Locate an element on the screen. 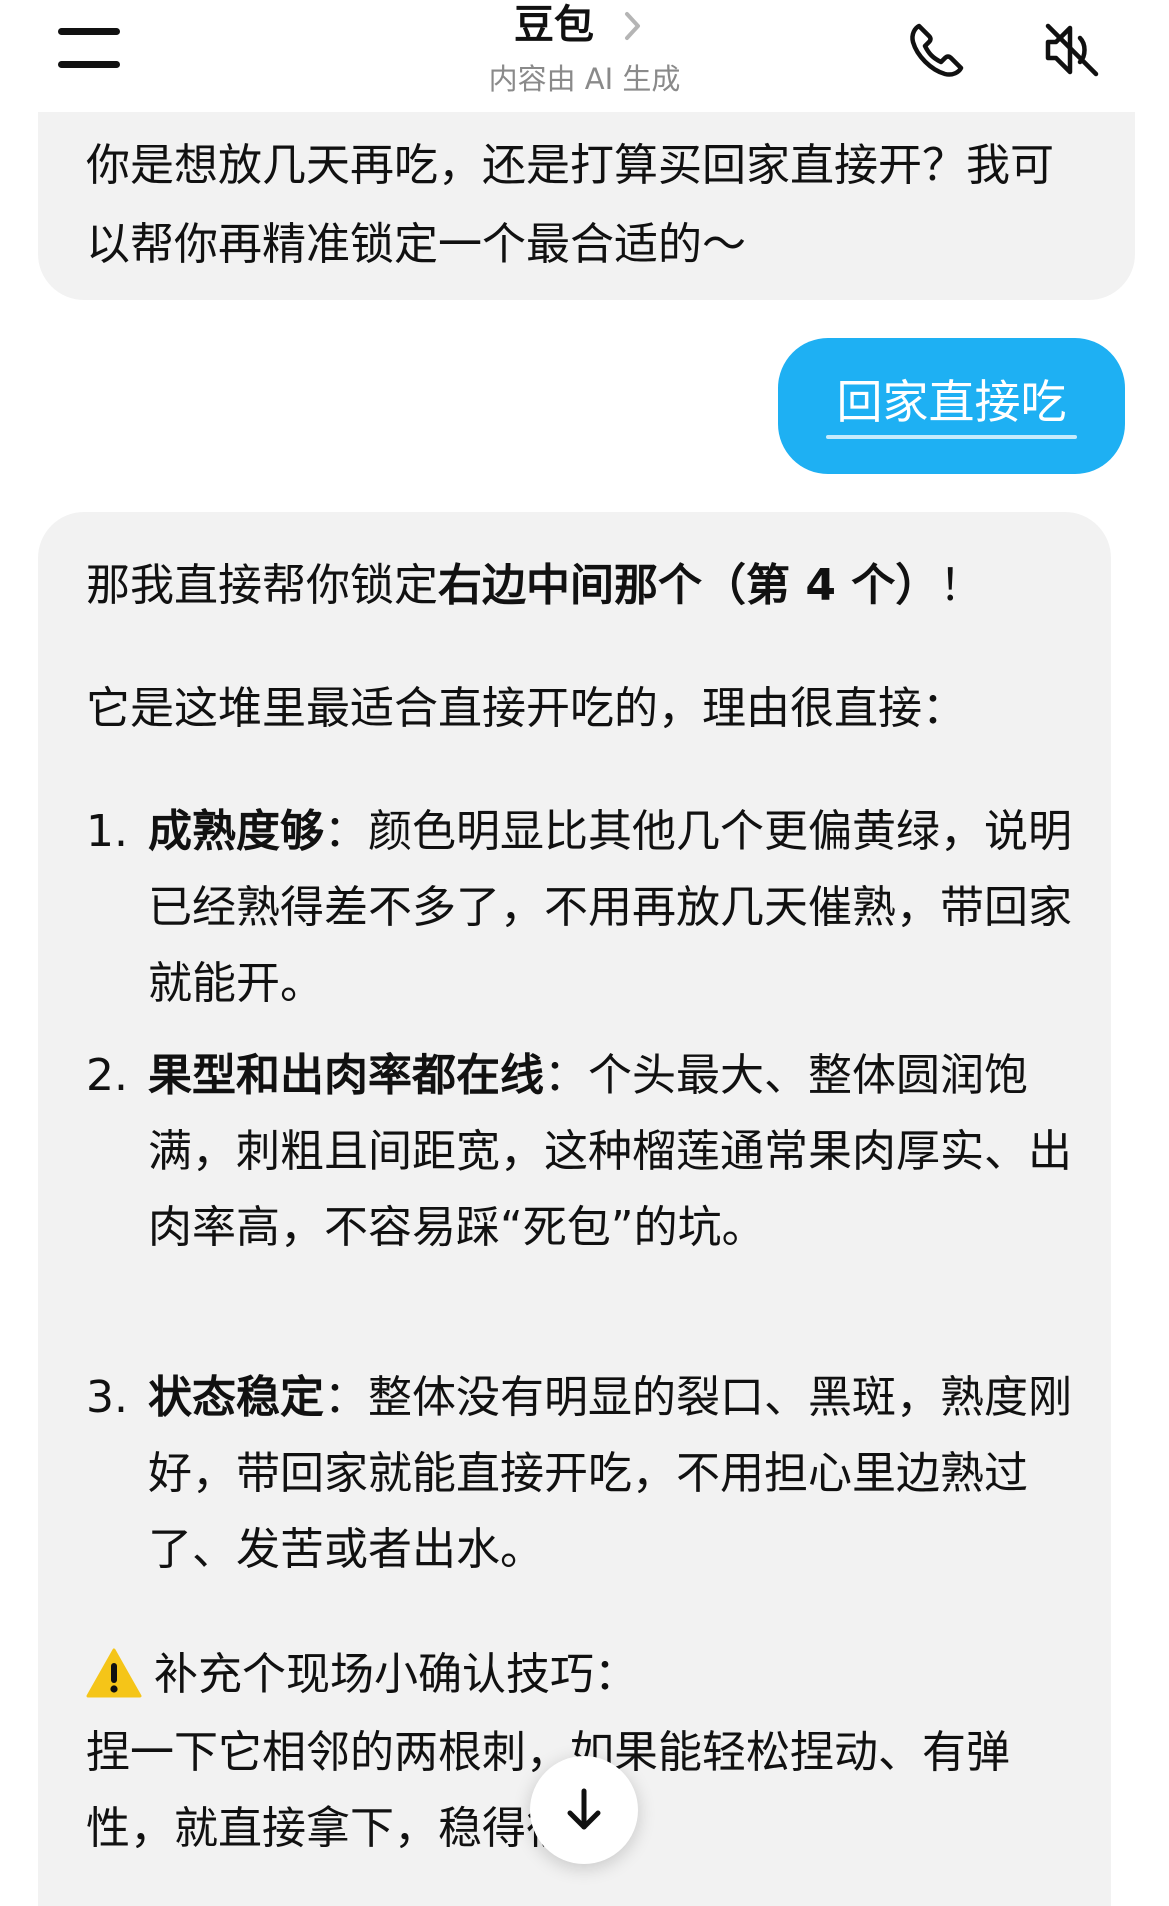 The image size is (1169, 1906). chat-title: 豆包 is located at coordinates (554, 25).